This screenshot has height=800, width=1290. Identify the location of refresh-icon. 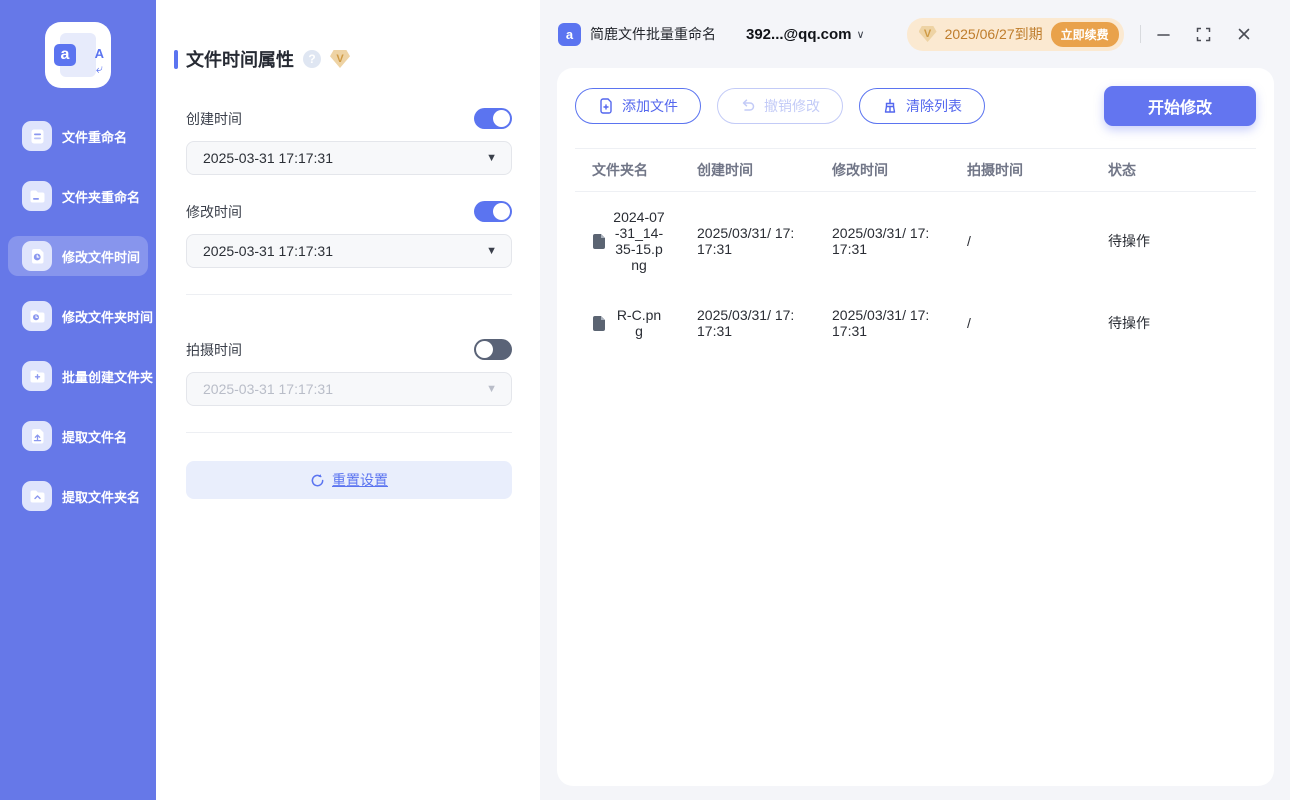
(317, 479).